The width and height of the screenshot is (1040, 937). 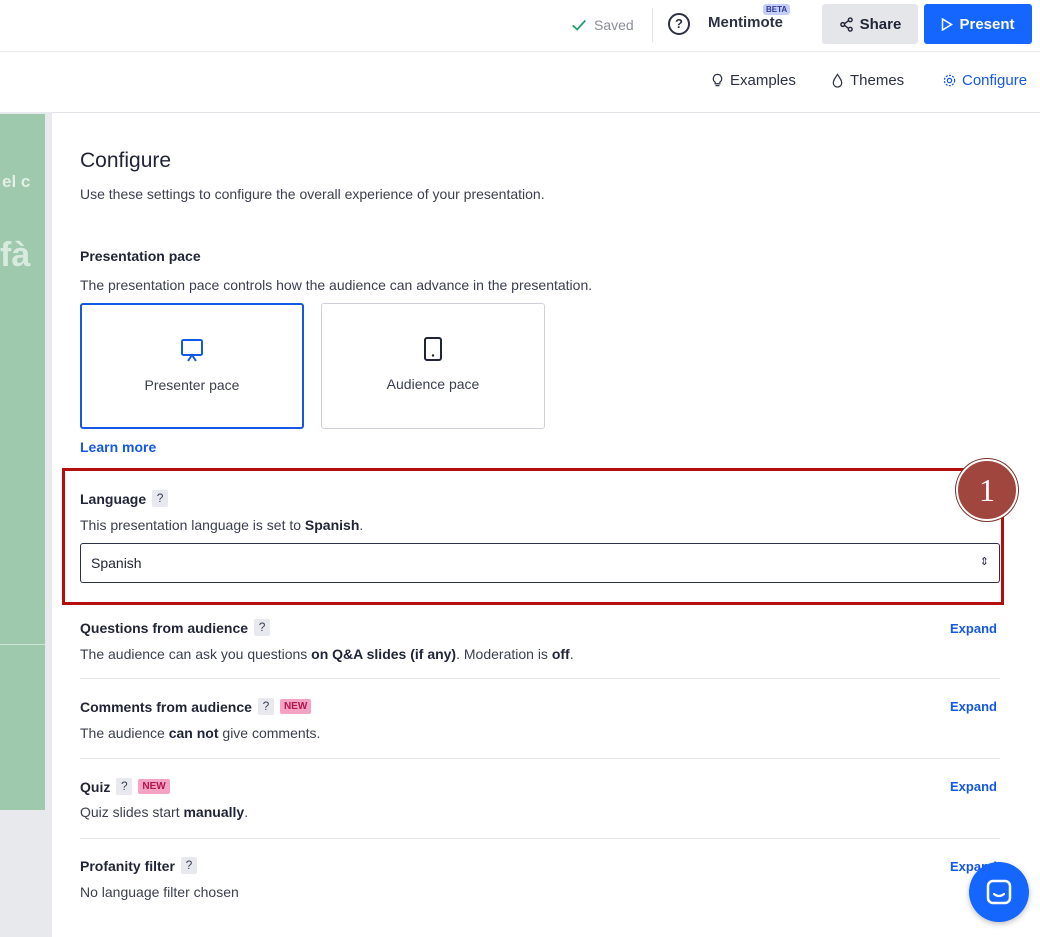 I want to click on present-button: Present, so click(x=978, y=24).